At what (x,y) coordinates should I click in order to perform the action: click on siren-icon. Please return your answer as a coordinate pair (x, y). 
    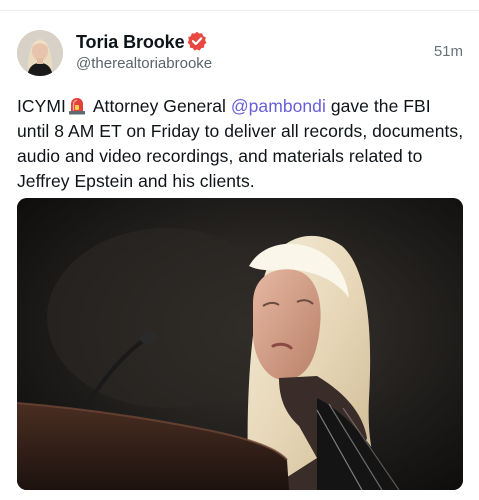
    Looking at the image, I should click on (76, 106).